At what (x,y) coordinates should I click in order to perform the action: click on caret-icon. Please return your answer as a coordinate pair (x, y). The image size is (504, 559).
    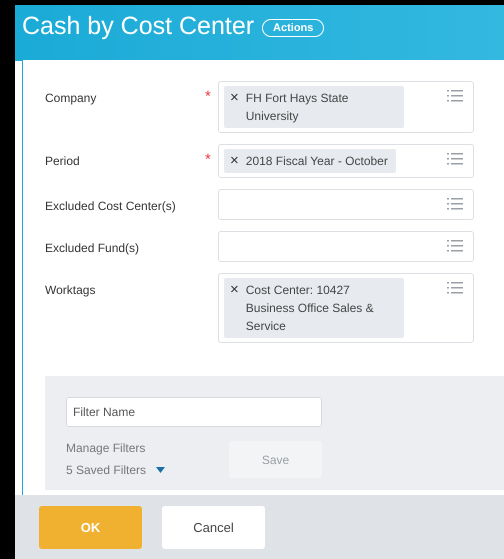
    Looking at the image, I should click on (161, 470).